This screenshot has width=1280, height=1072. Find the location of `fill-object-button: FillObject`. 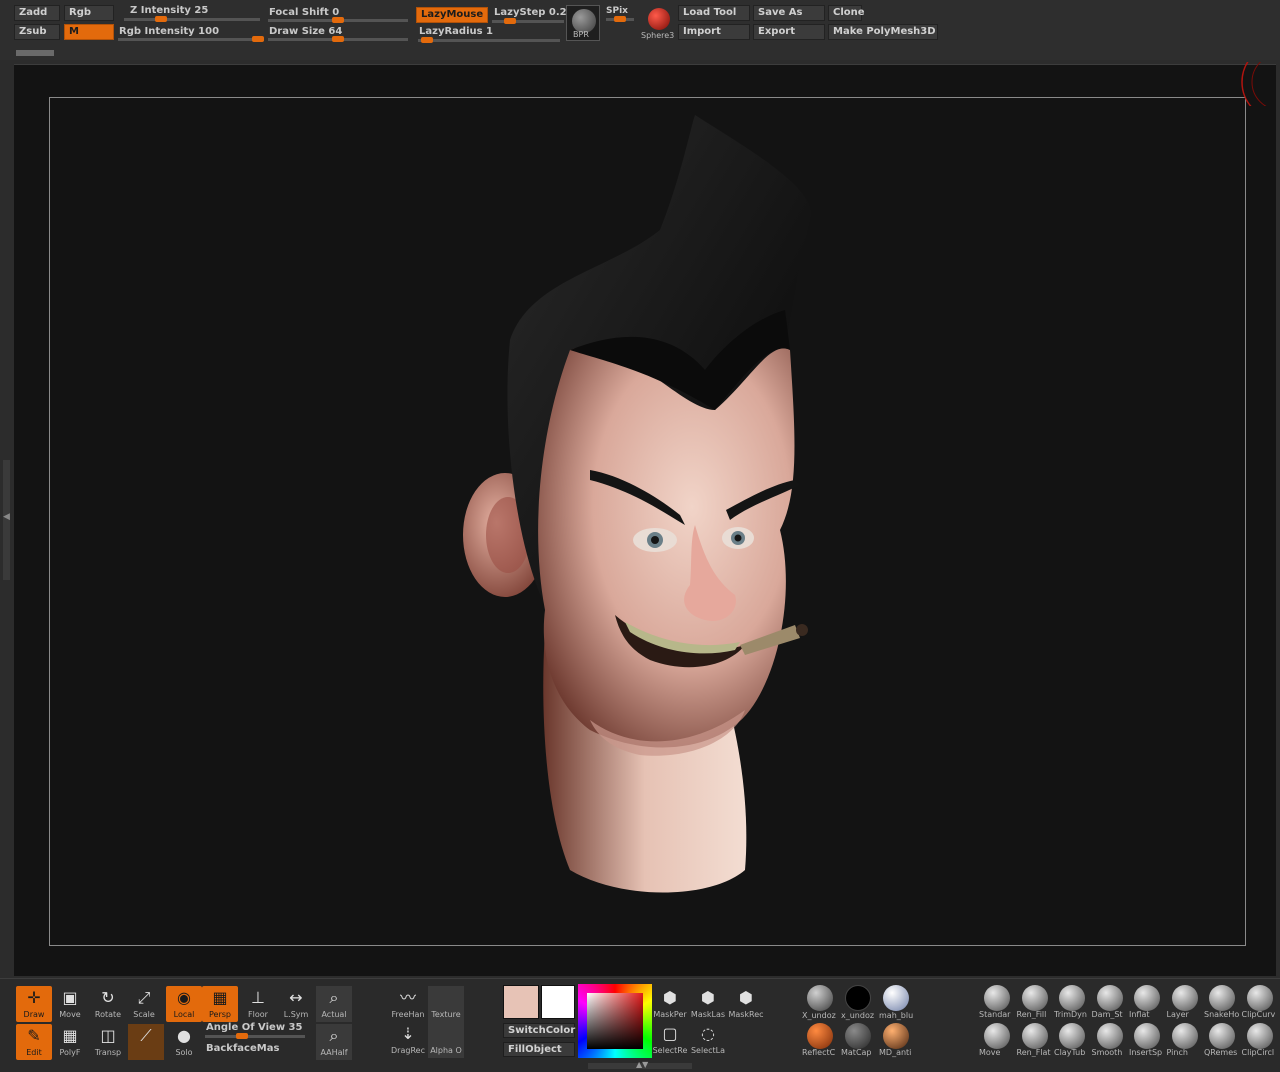

fill-object-button: FillObject is located at coordinates (539, 1049).